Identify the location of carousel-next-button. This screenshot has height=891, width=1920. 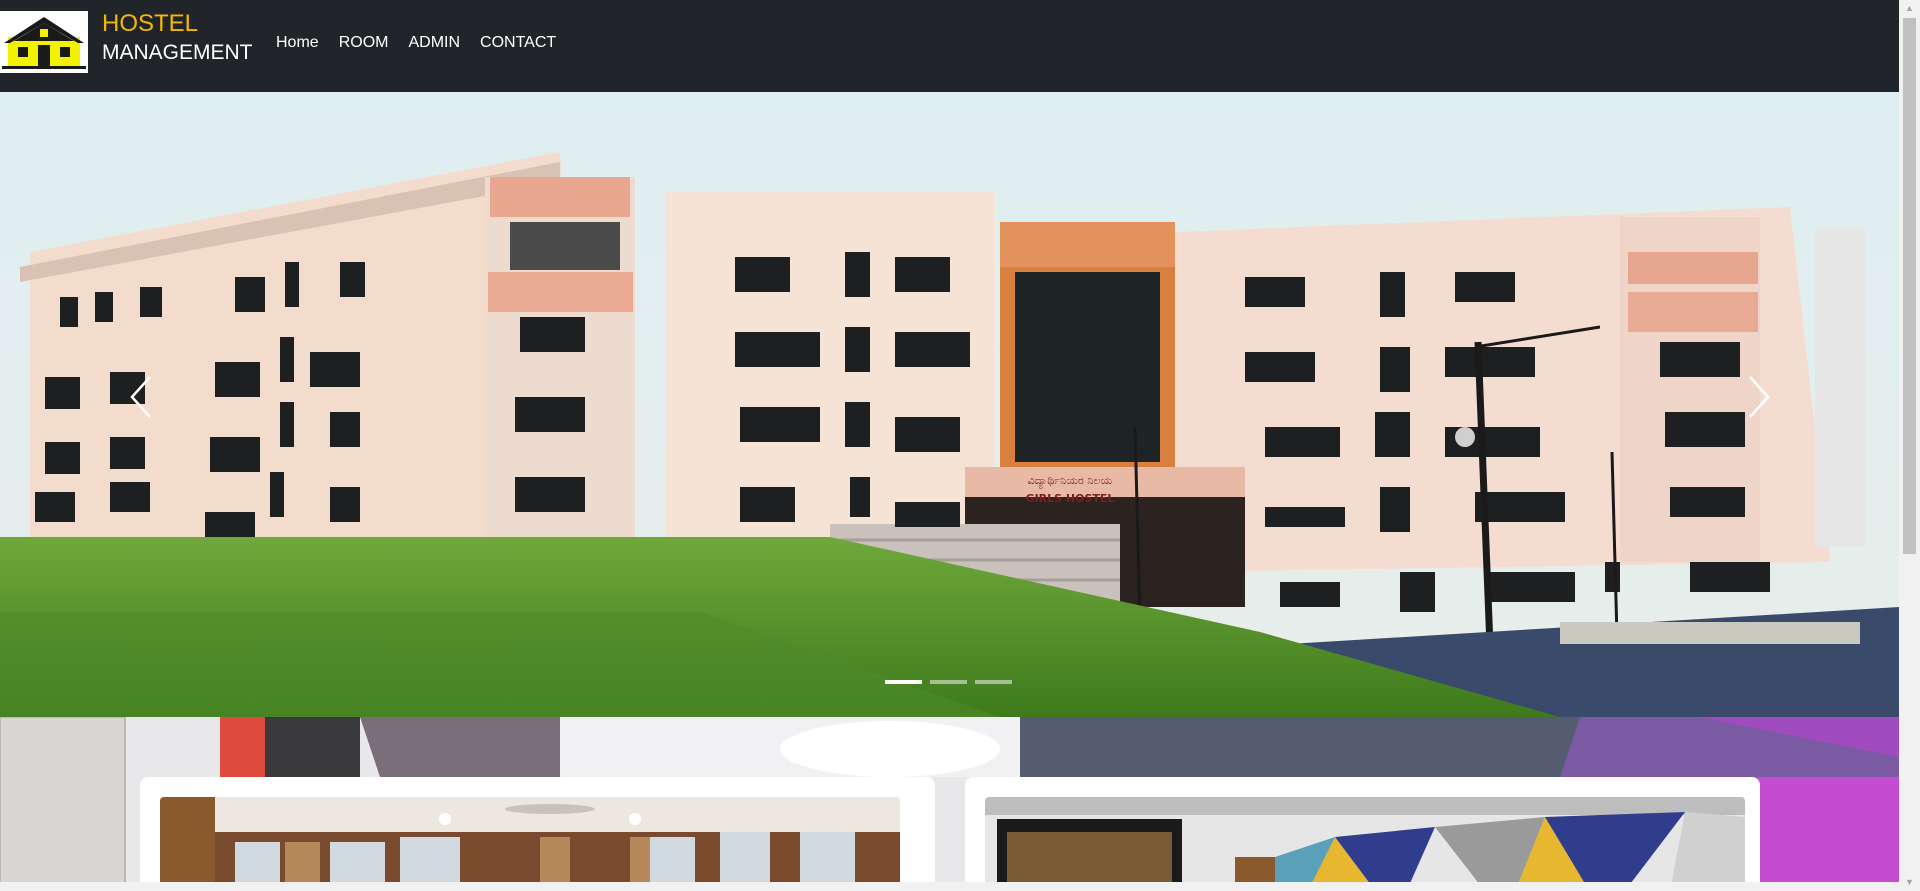
(1757, 397).